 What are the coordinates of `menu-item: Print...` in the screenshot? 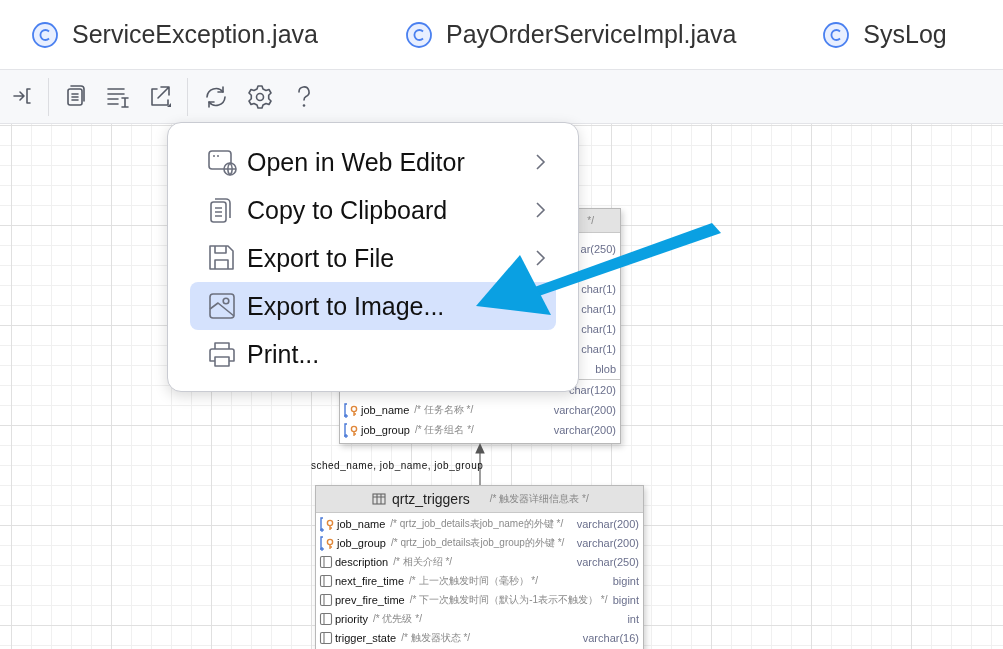 It's located at (373, 354).